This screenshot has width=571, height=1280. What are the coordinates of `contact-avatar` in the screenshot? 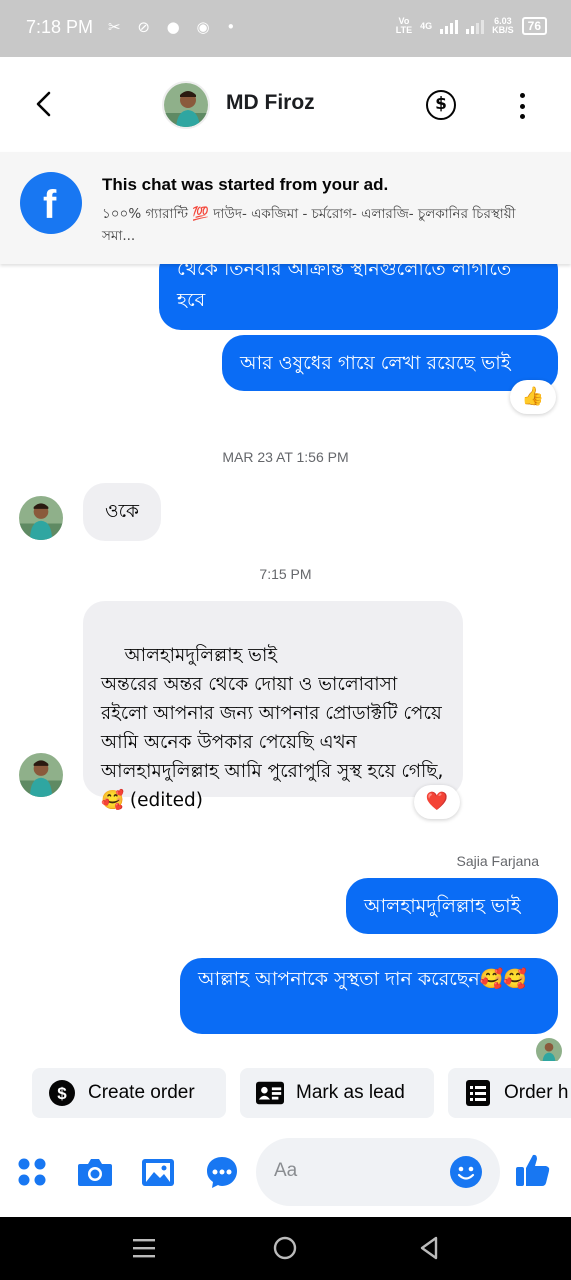 It's located at (186, 105).